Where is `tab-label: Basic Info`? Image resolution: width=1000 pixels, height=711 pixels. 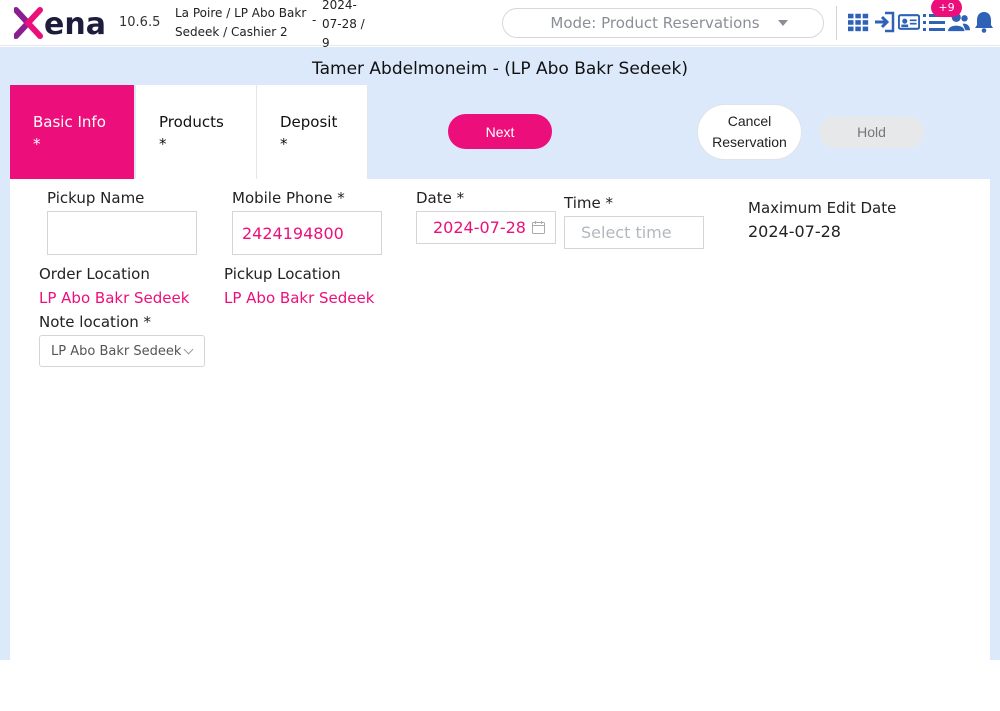 tab-label: Basic Info is located at coordinates (69, 122).